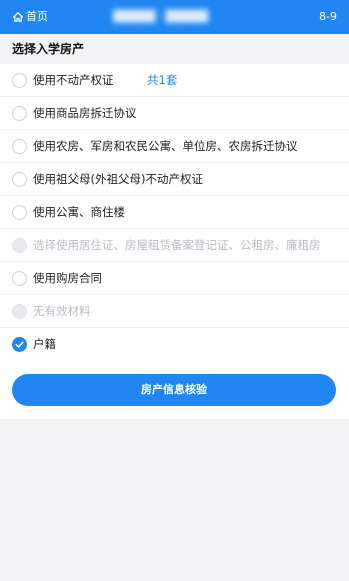 The height and width of the screenshot is (581, 349). What do you see at coordinates (73, 80) in the screenshot?
I see `option-label: 使用不动产权证` at bounding box center [73, 80].